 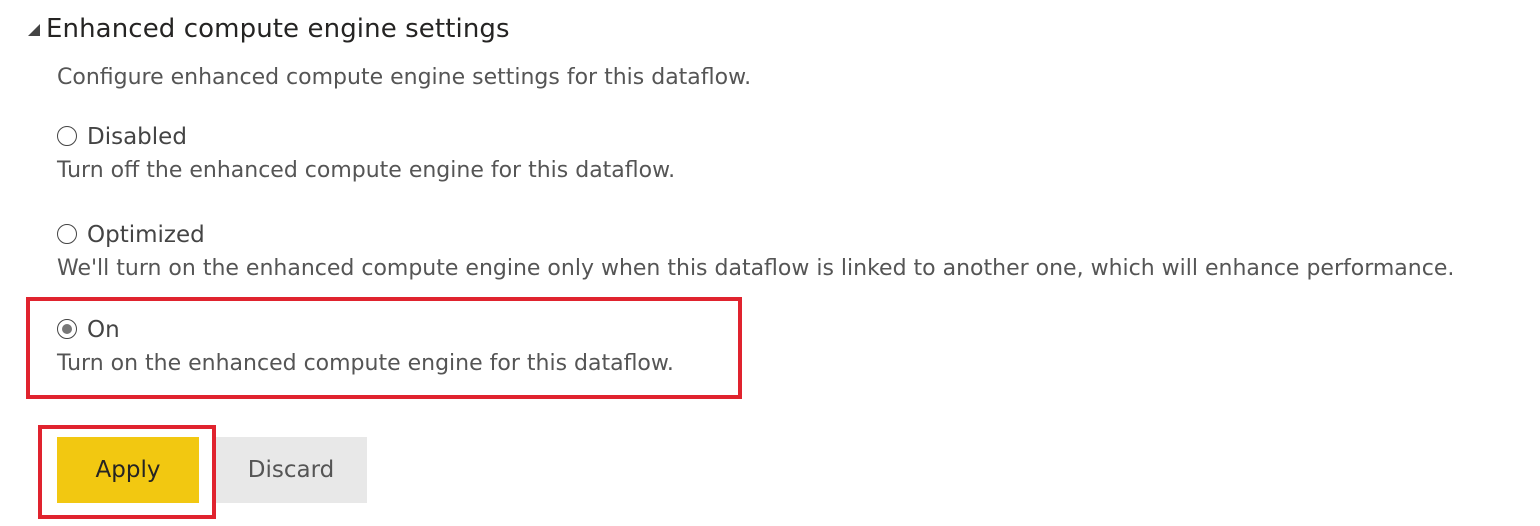 I want to click on option-label-optimized: Optimized, so click(x=146, y=235).